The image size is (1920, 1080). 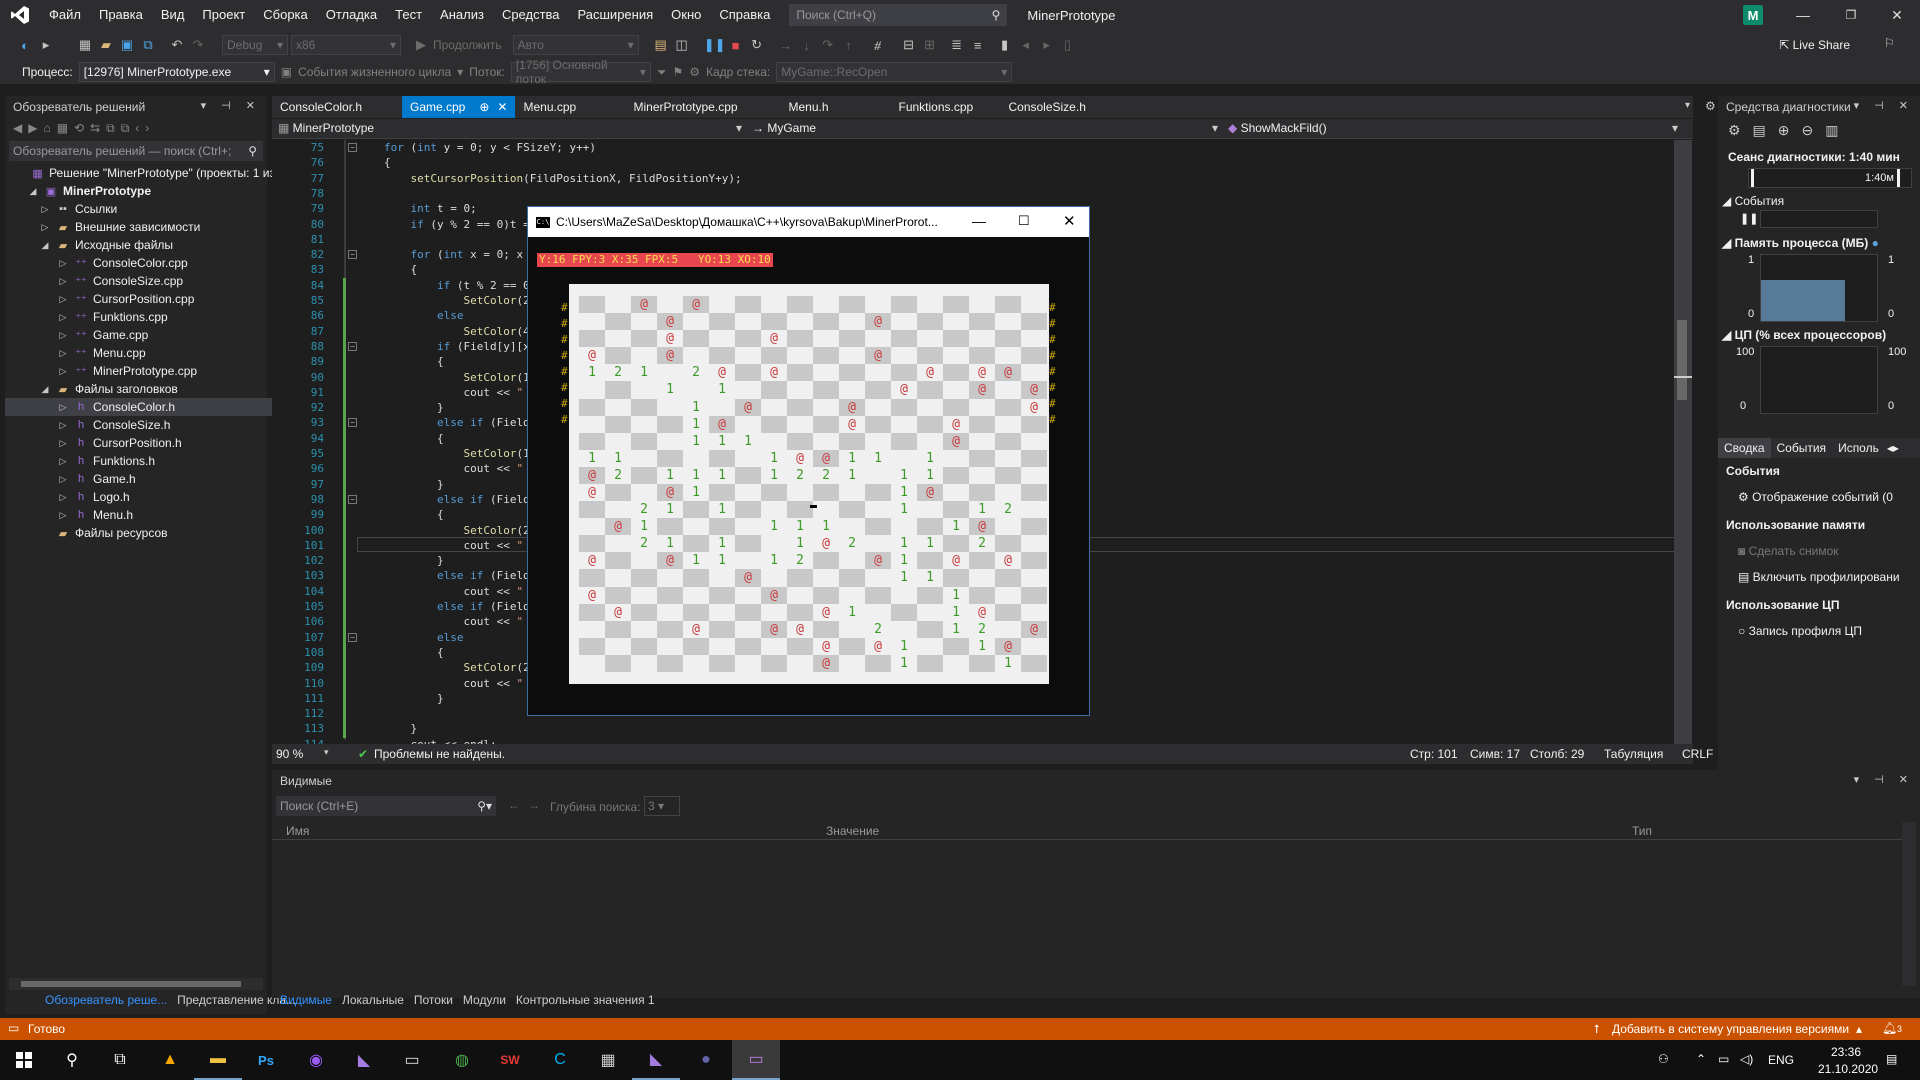 I want to click on tab-menu-cpp: Menu.cpp, so click(x=570, y=107).